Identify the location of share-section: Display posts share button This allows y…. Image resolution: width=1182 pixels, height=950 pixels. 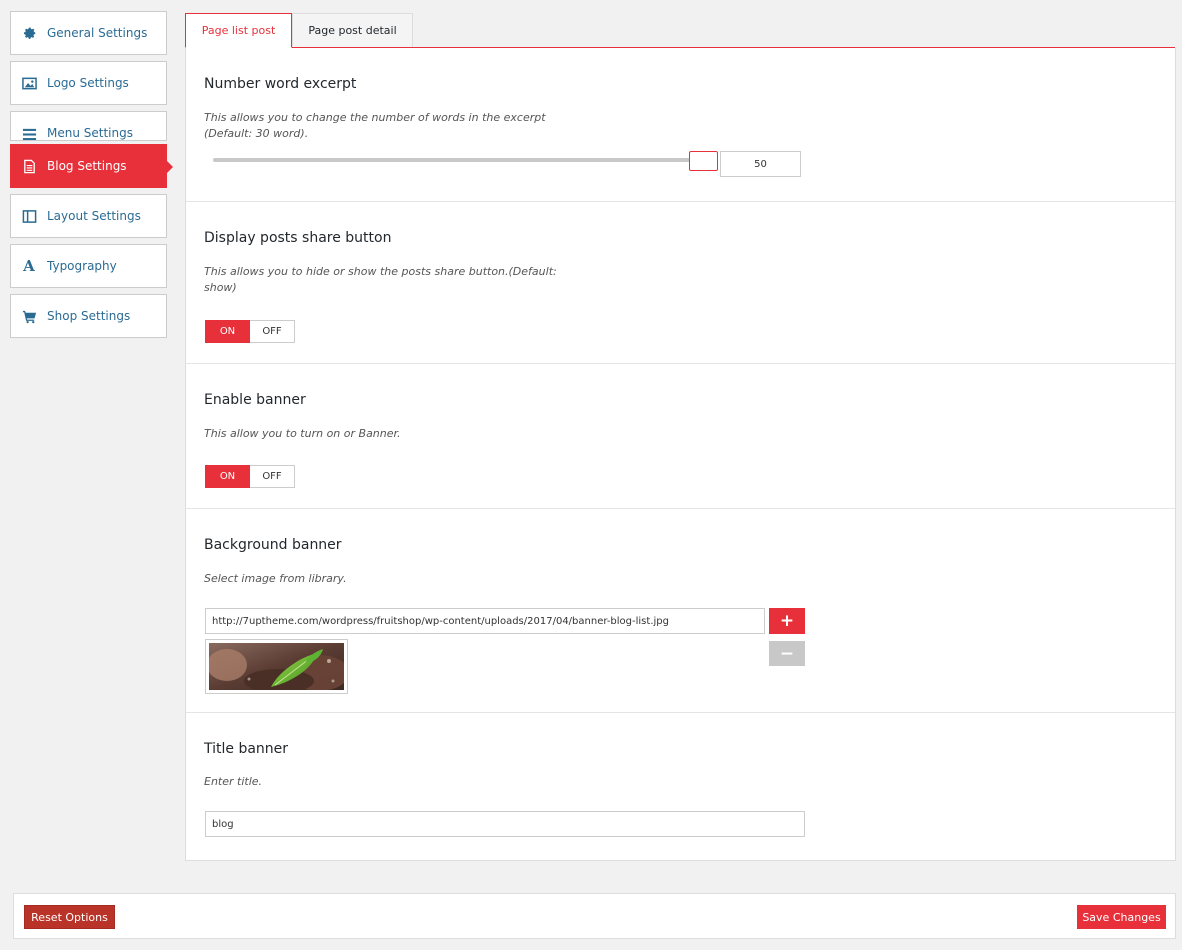
(680, 283).